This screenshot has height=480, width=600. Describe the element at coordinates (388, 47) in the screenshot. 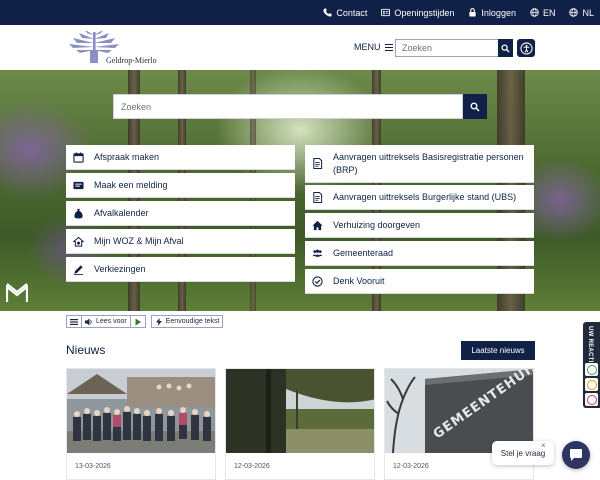

I see `hamburger-icon` at that location.